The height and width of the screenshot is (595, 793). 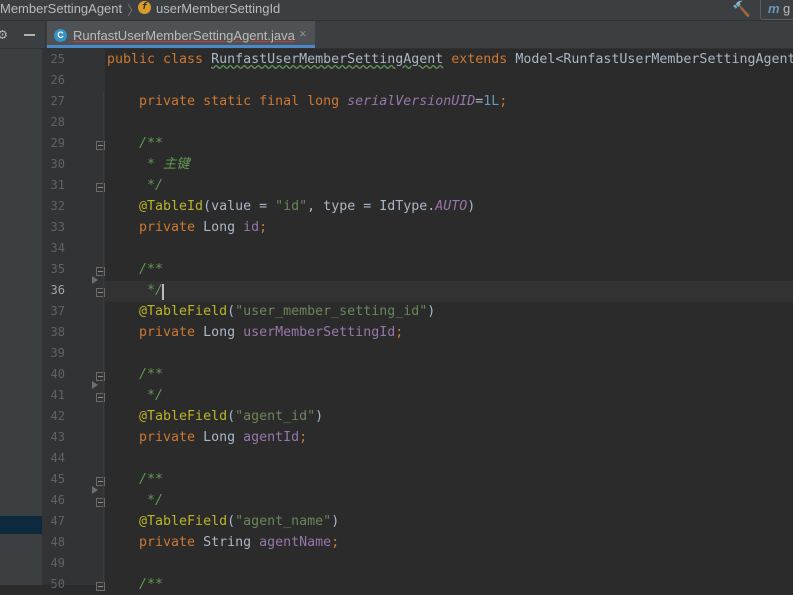 What do you see at coordinates (371, 206) in the screenshot?
I see `annotation-args: , type = IdType.` at bounding box center [371, 206].